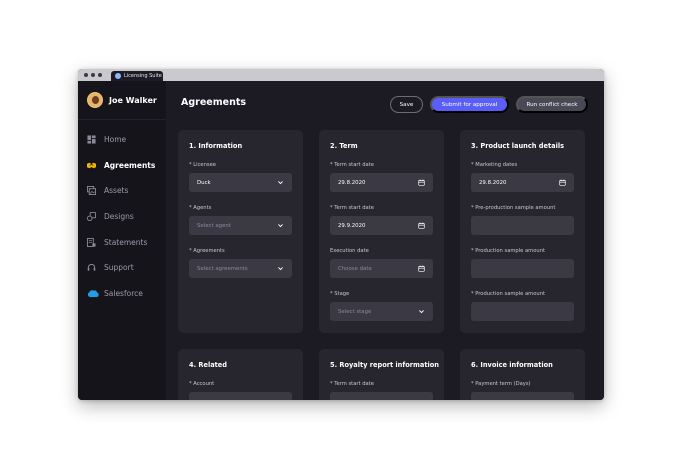 Image resolution: width=680 pixels, height=456 pixels. I want to click on grid-icon, so click(91, 139).